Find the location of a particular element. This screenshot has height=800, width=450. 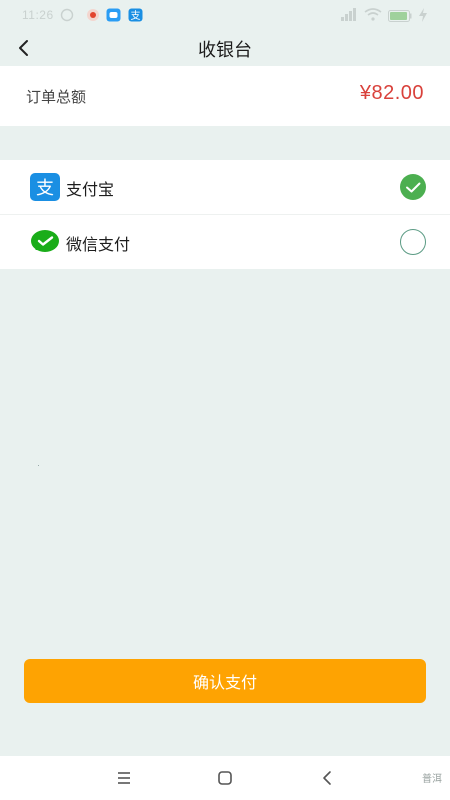

payment-methods: 支 支付宝 微信支付 is located at coordinates (225, 214).